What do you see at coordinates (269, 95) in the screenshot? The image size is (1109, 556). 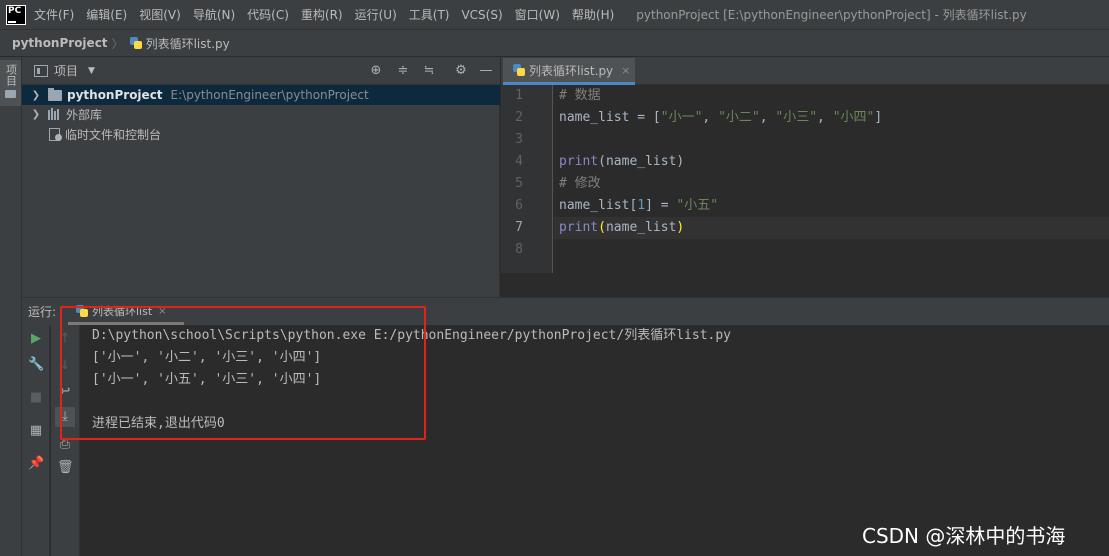 I see `tree-project-path: E:\pythonEngineer\pythonProject` at bounding box center [269, 95].